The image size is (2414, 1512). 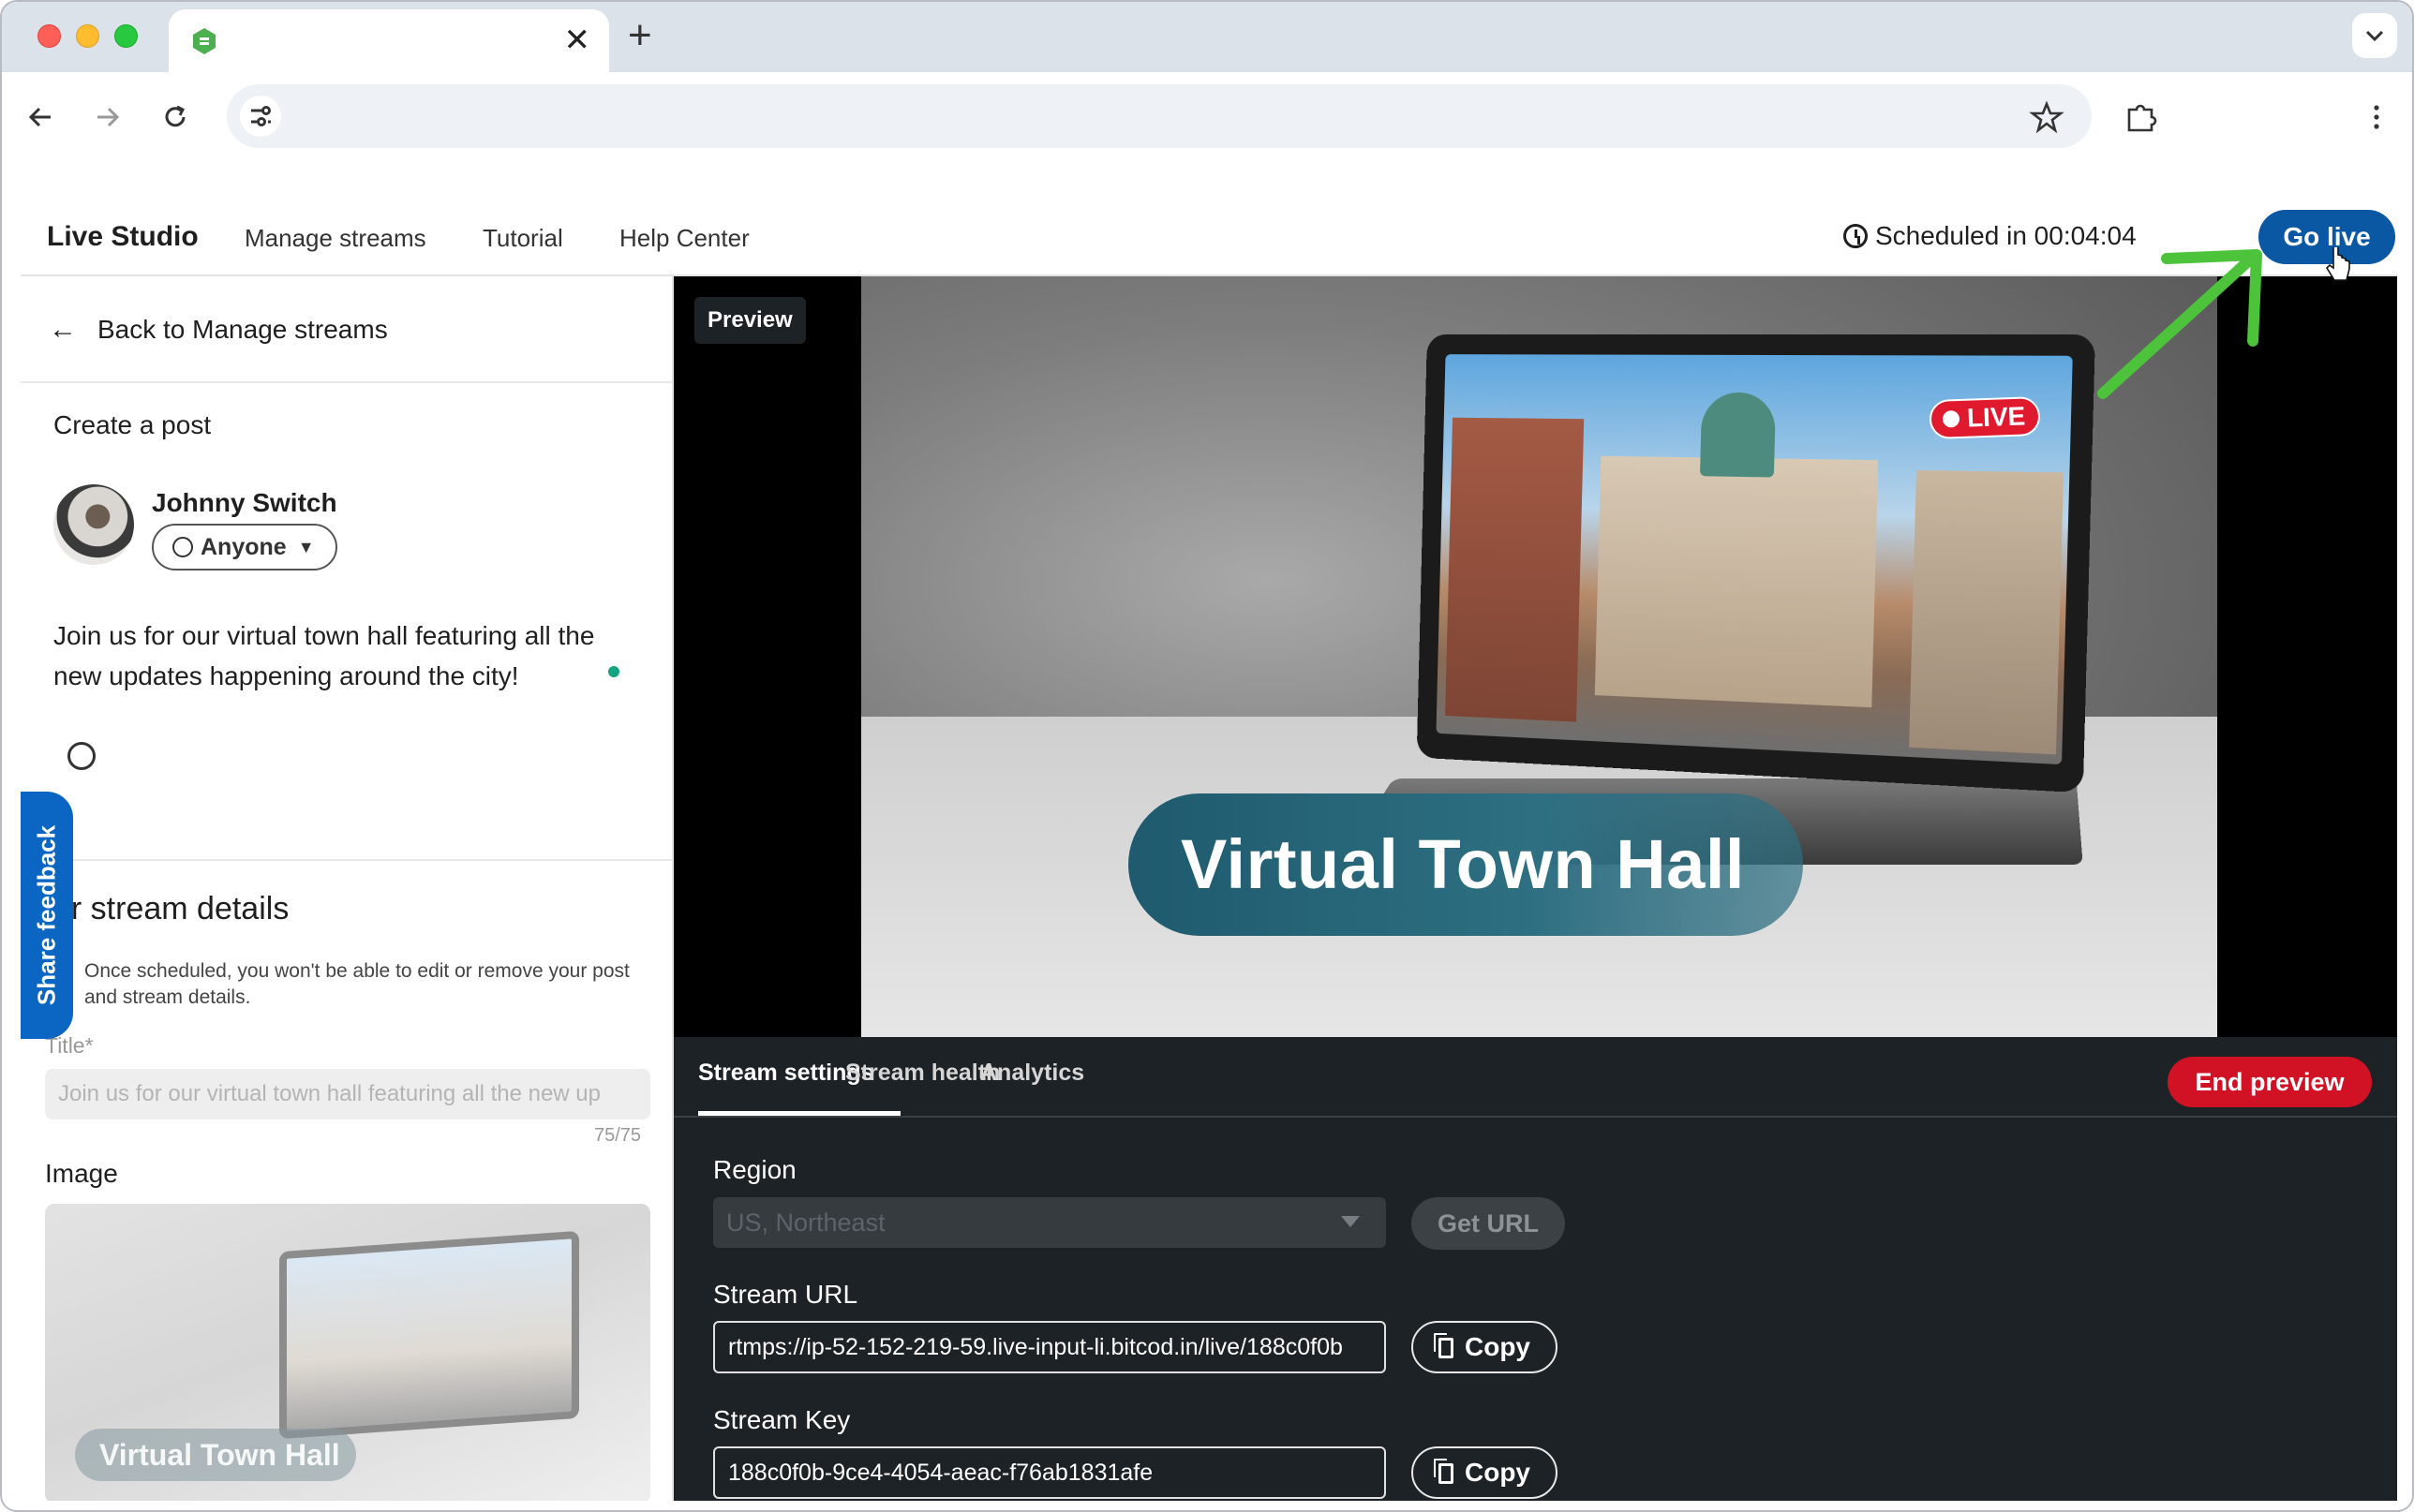 I want to click on back-to-manage-streams-link: ← Back to Manage streams, so click(x=218, y=330).